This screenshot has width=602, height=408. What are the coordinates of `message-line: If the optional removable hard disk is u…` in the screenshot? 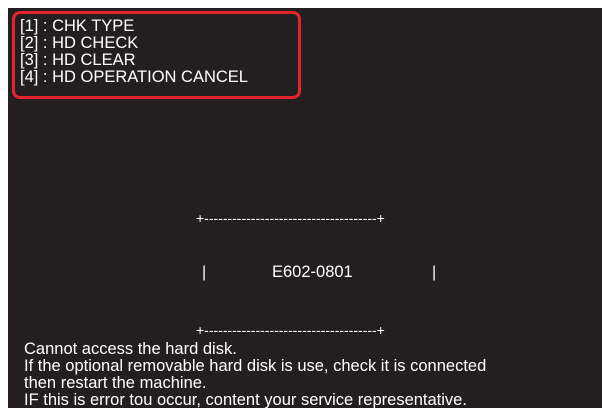 It's located at (255, 366).